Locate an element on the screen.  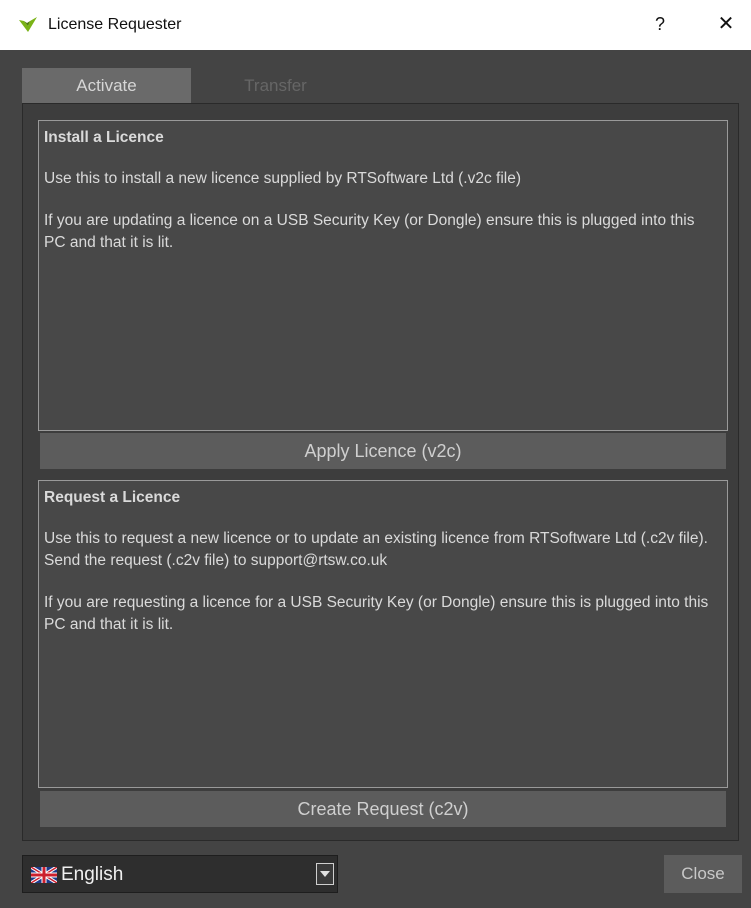
uk-flag-icon is located at coordinates (44, 875).